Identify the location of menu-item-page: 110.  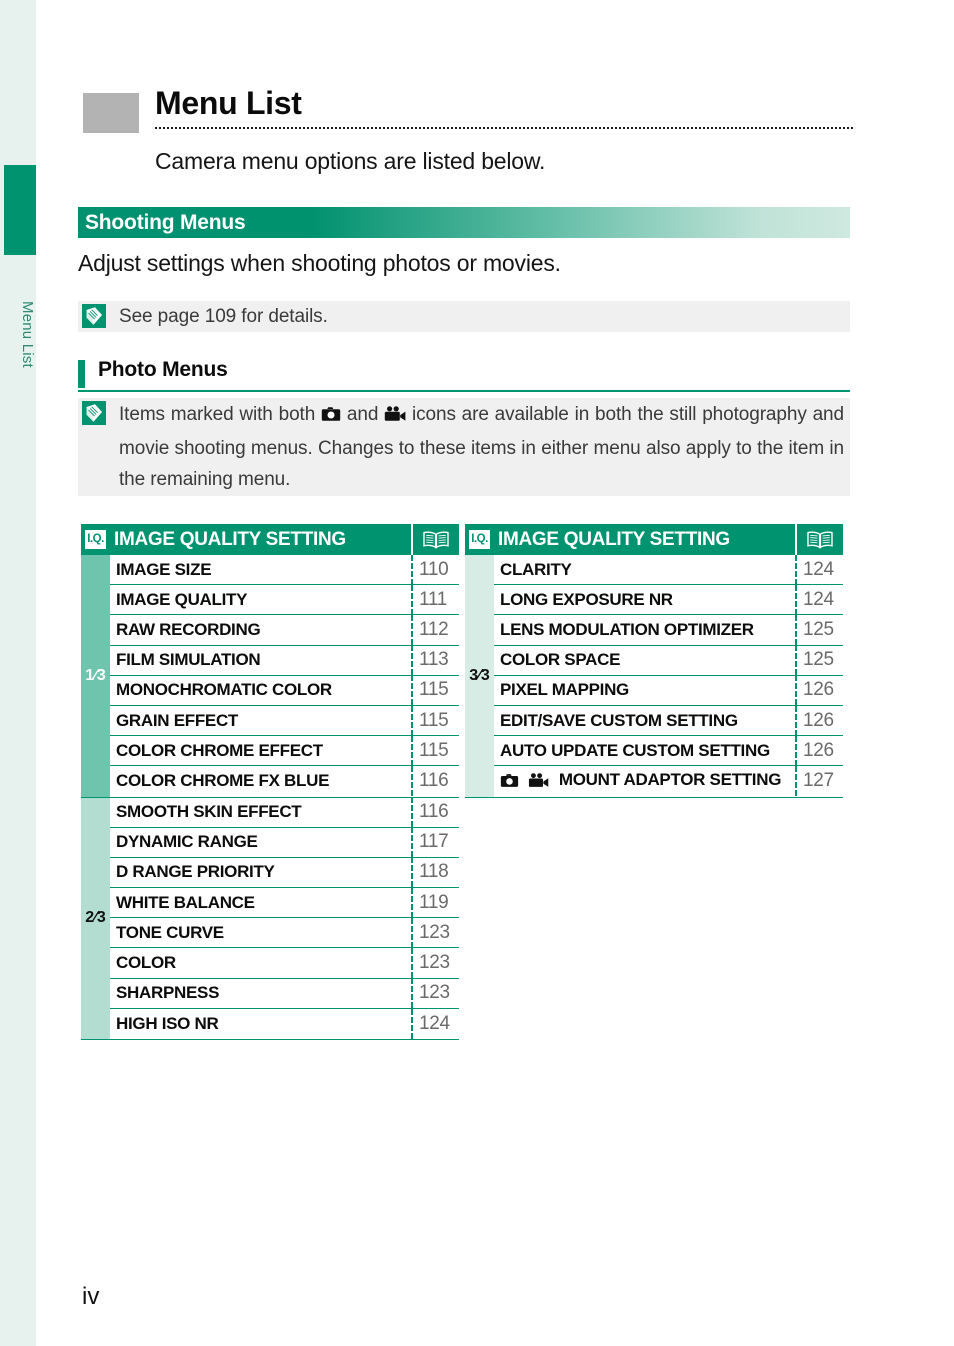
(435, 569).